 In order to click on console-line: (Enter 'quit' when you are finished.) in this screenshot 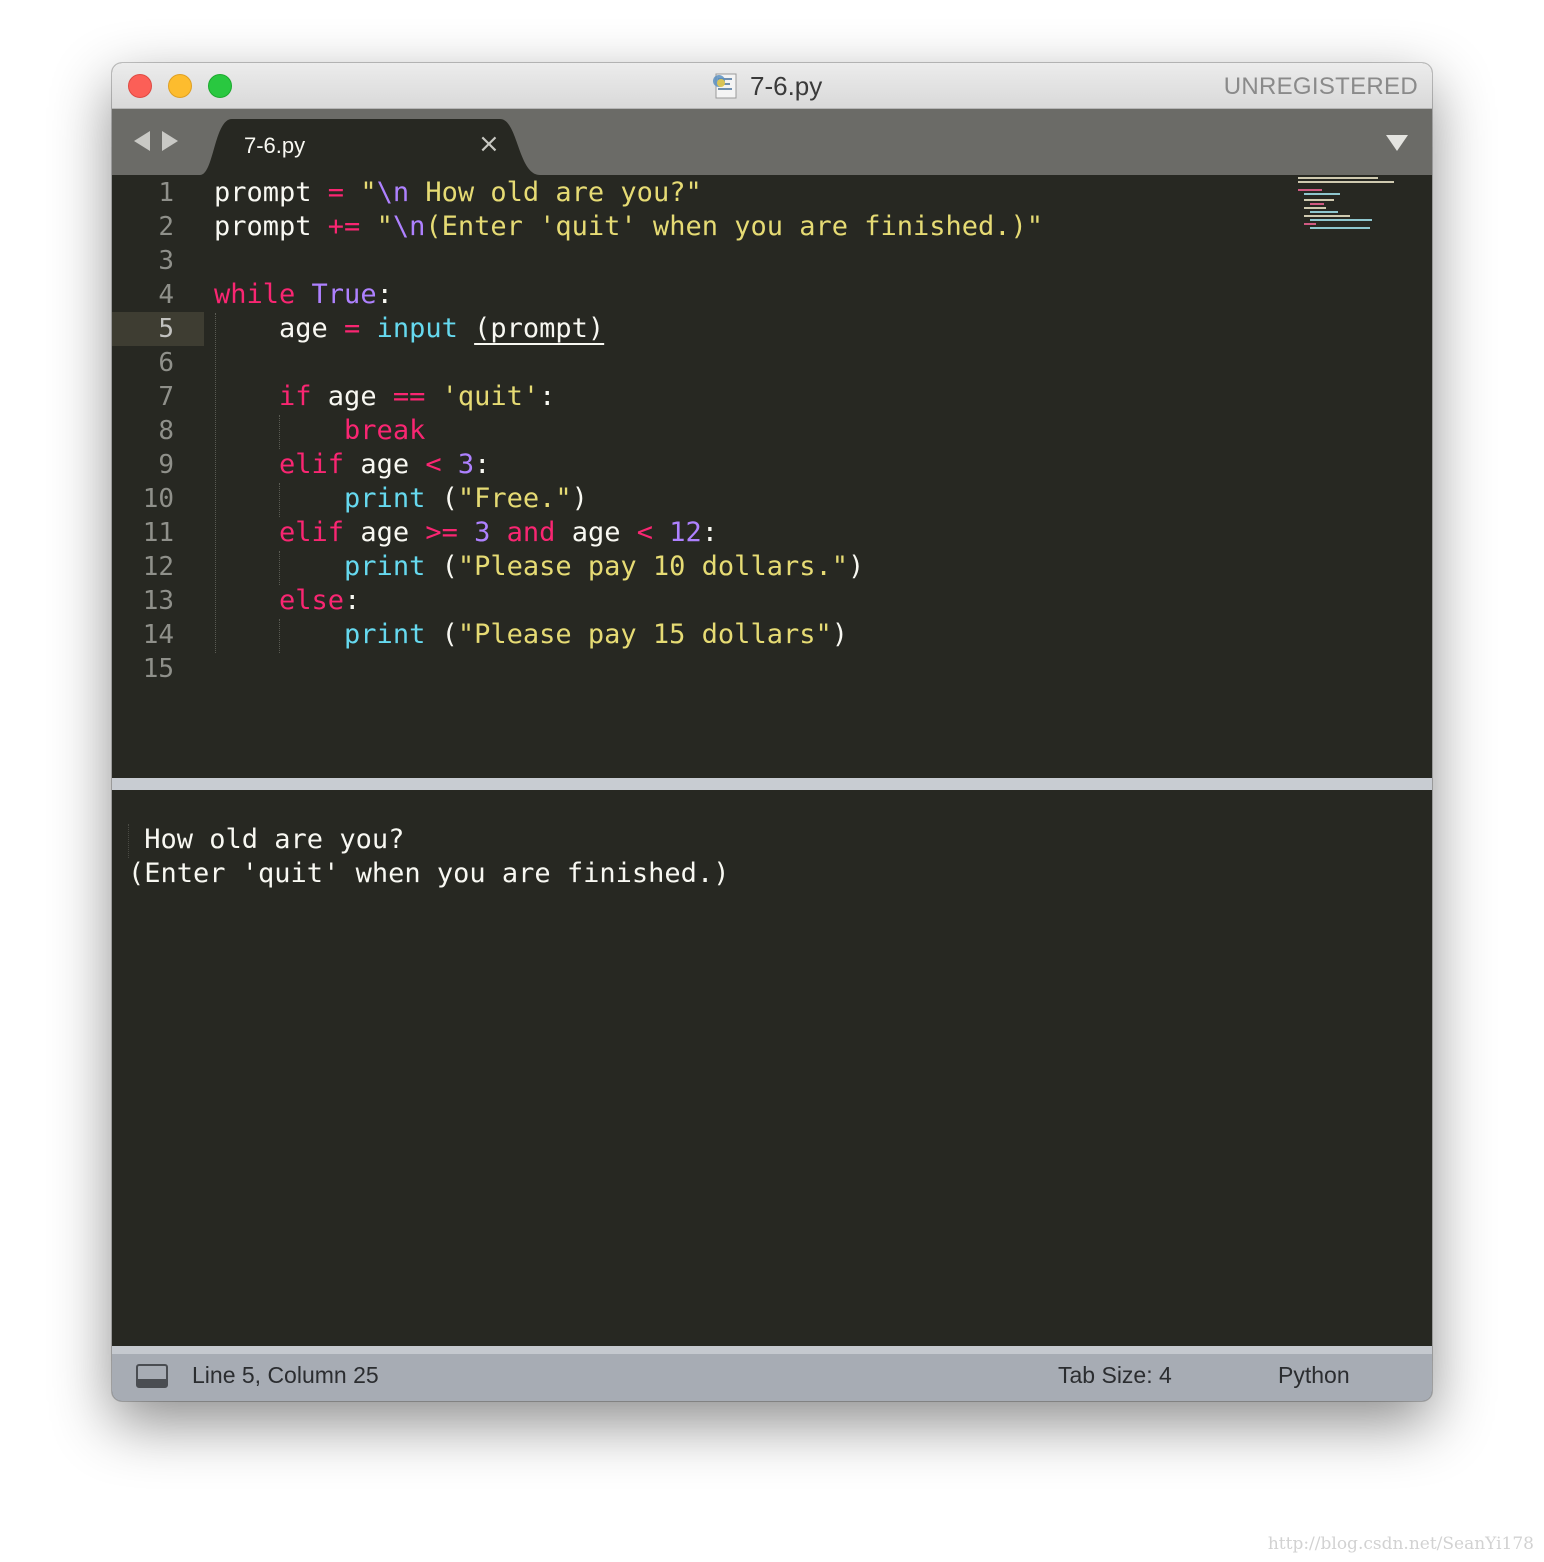, I will do `click(429, 873)`.